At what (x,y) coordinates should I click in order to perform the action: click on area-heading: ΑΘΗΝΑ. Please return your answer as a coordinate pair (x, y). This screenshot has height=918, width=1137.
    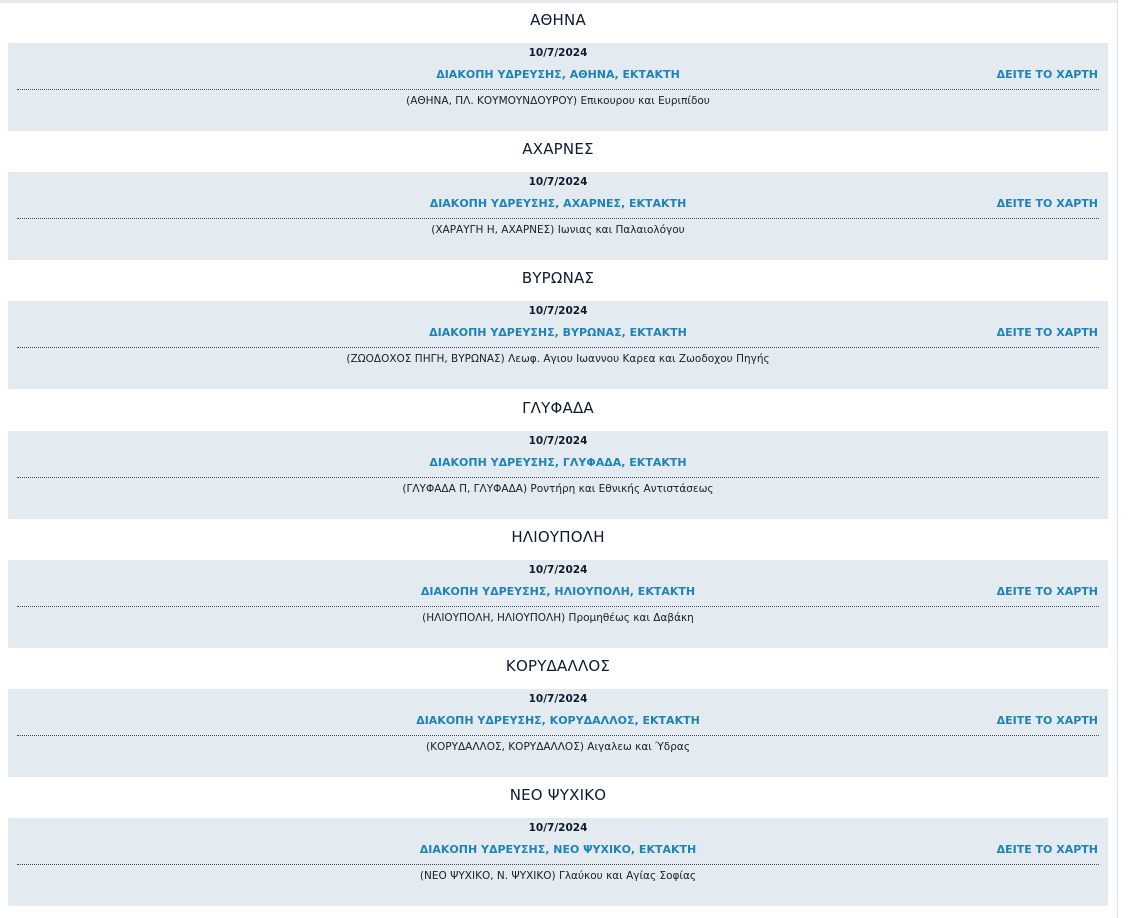
    Looking at the image, I should click on (558, 20).